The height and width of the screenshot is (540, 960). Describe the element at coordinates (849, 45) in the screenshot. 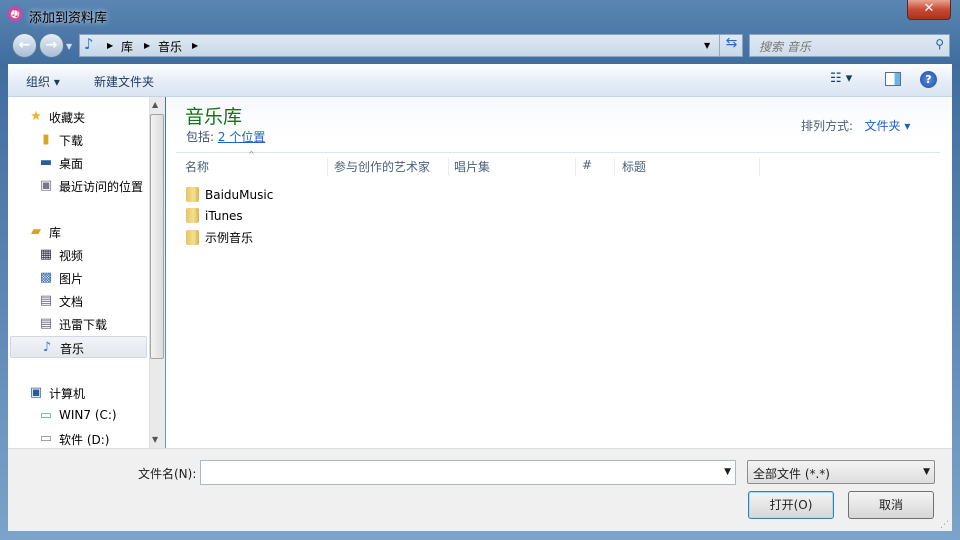

I see `search-input: 搜索 音乐 ⚲` at that location.